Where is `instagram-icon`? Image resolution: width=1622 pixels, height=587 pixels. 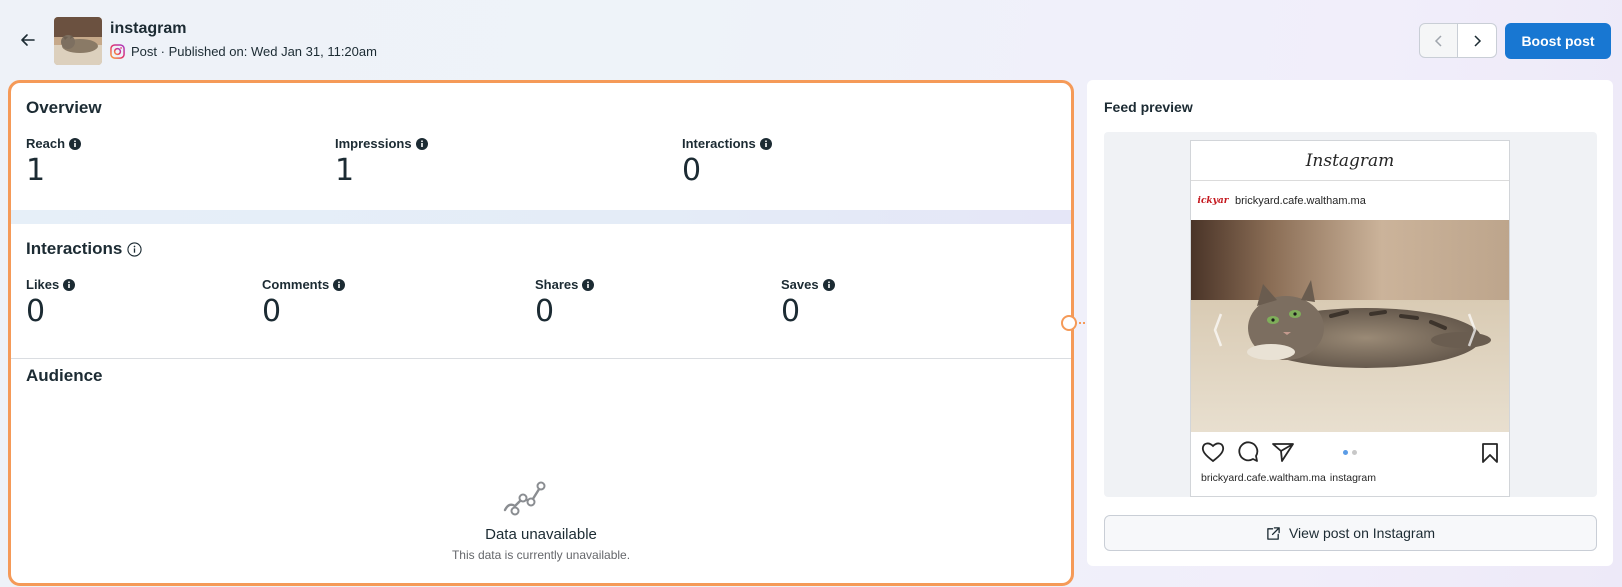
instagram-icon is located at coordinates (117, 51).